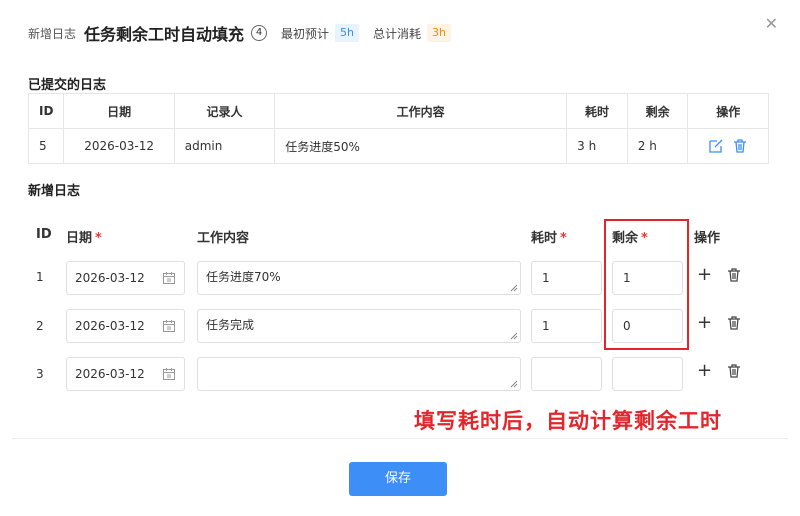 The width and height of the screenshot is (800, 516). What do you see at coordinates (224, 146) in the screenshot?
I see `cell-user: admin` at bounding box center [224, 146].